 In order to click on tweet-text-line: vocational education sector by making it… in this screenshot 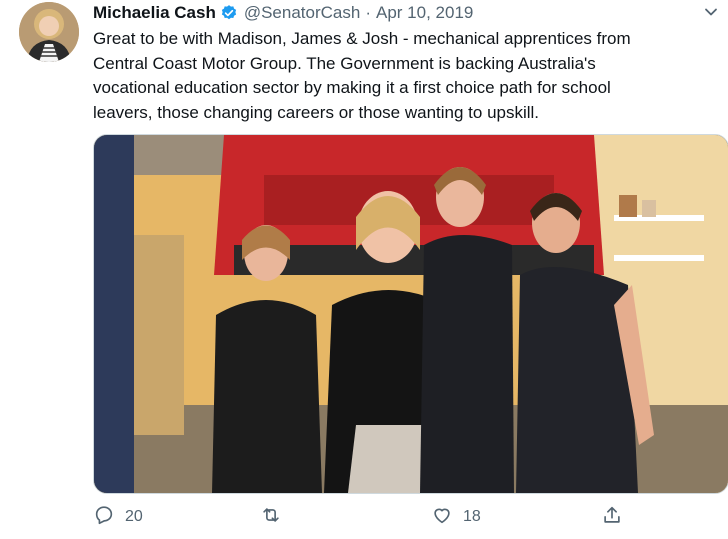, I will do `click(352, 87)`.